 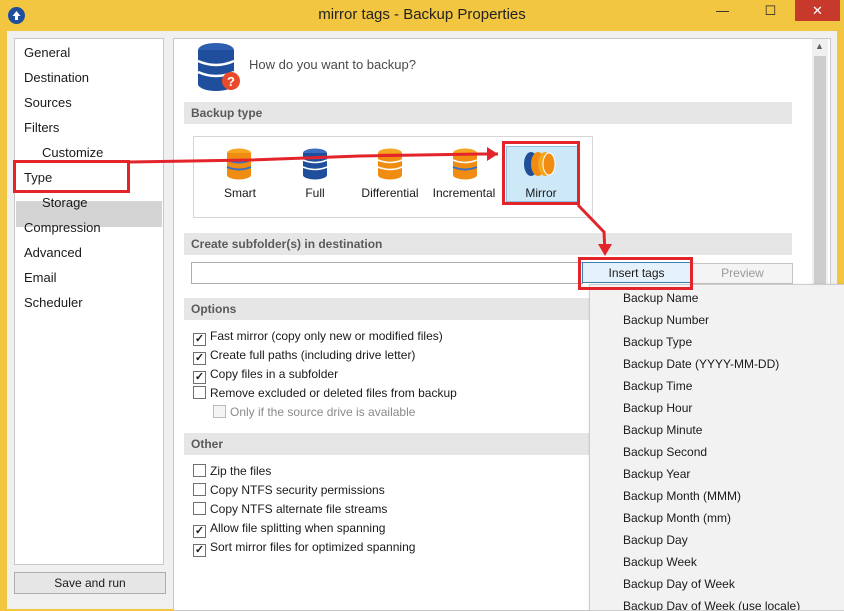 What do you see at coordinates (370, 201) in the screenshot?
I see `annotation-arrows` at bounding box center [370, 201].